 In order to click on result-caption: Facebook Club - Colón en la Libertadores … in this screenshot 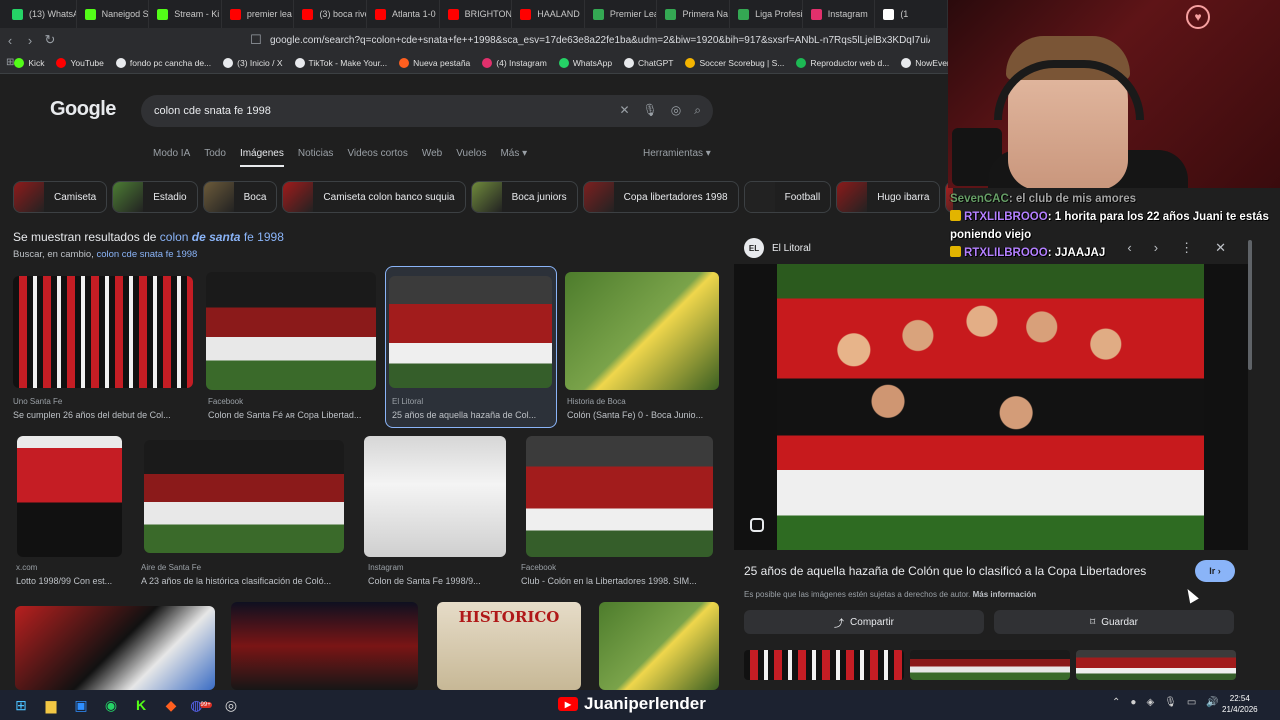, I will do `click(618, 574)`.